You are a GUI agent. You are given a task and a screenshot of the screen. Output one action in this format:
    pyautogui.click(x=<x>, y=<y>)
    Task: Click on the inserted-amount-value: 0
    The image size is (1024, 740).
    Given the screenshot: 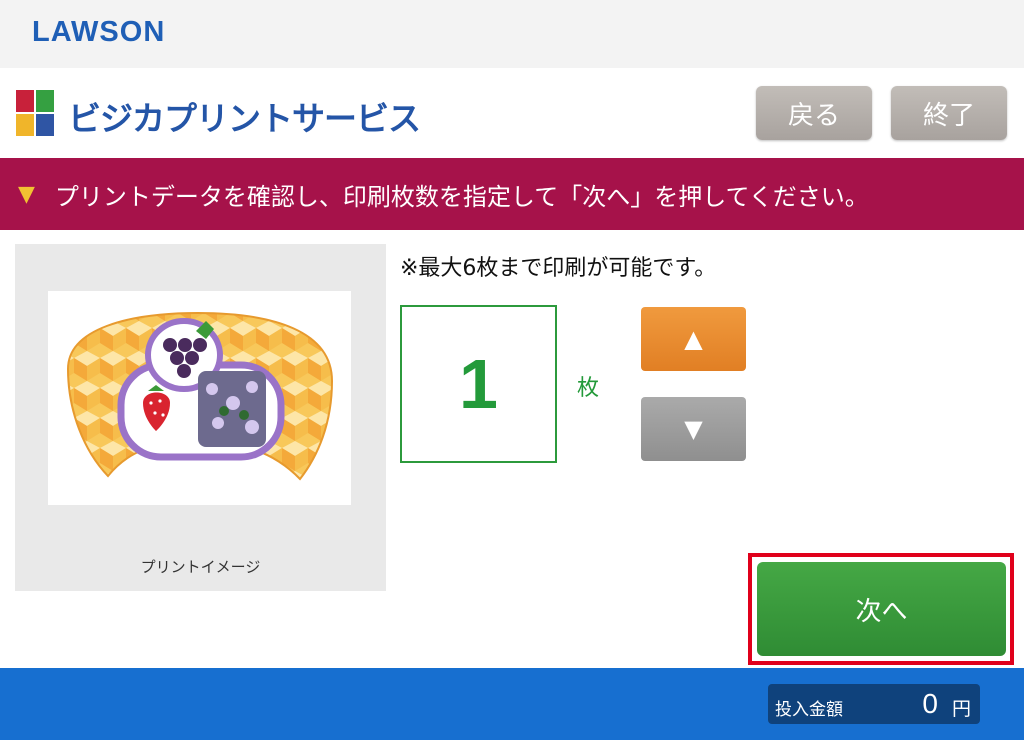 What is the action you would take?
    pyautogui.click(x=930, y=703)
    